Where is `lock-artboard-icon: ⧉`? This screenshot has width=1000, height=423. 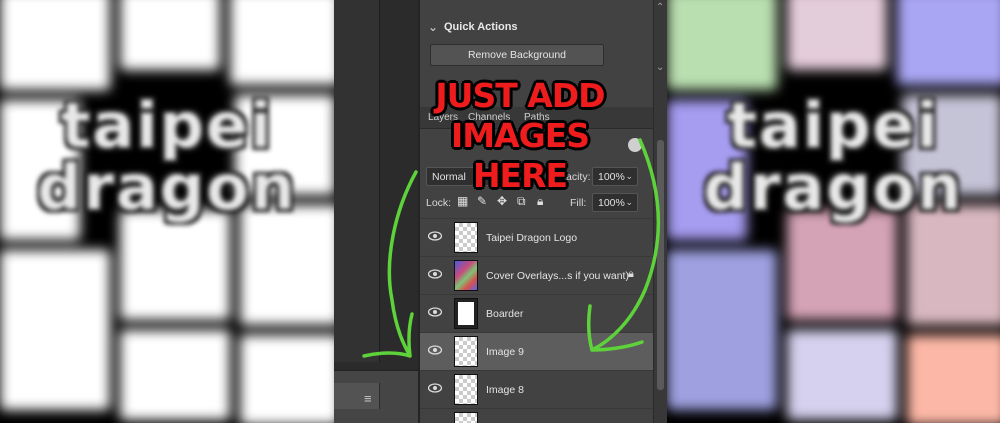 lock-artboard-icon: ⧉ is located at coordinates (521, 201).